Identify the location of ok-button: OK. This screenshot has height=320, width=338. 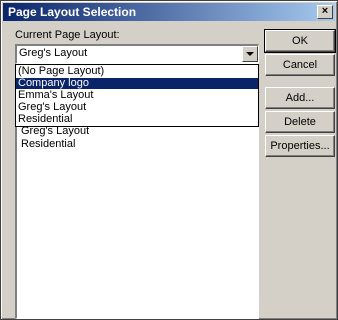
(300, 41).